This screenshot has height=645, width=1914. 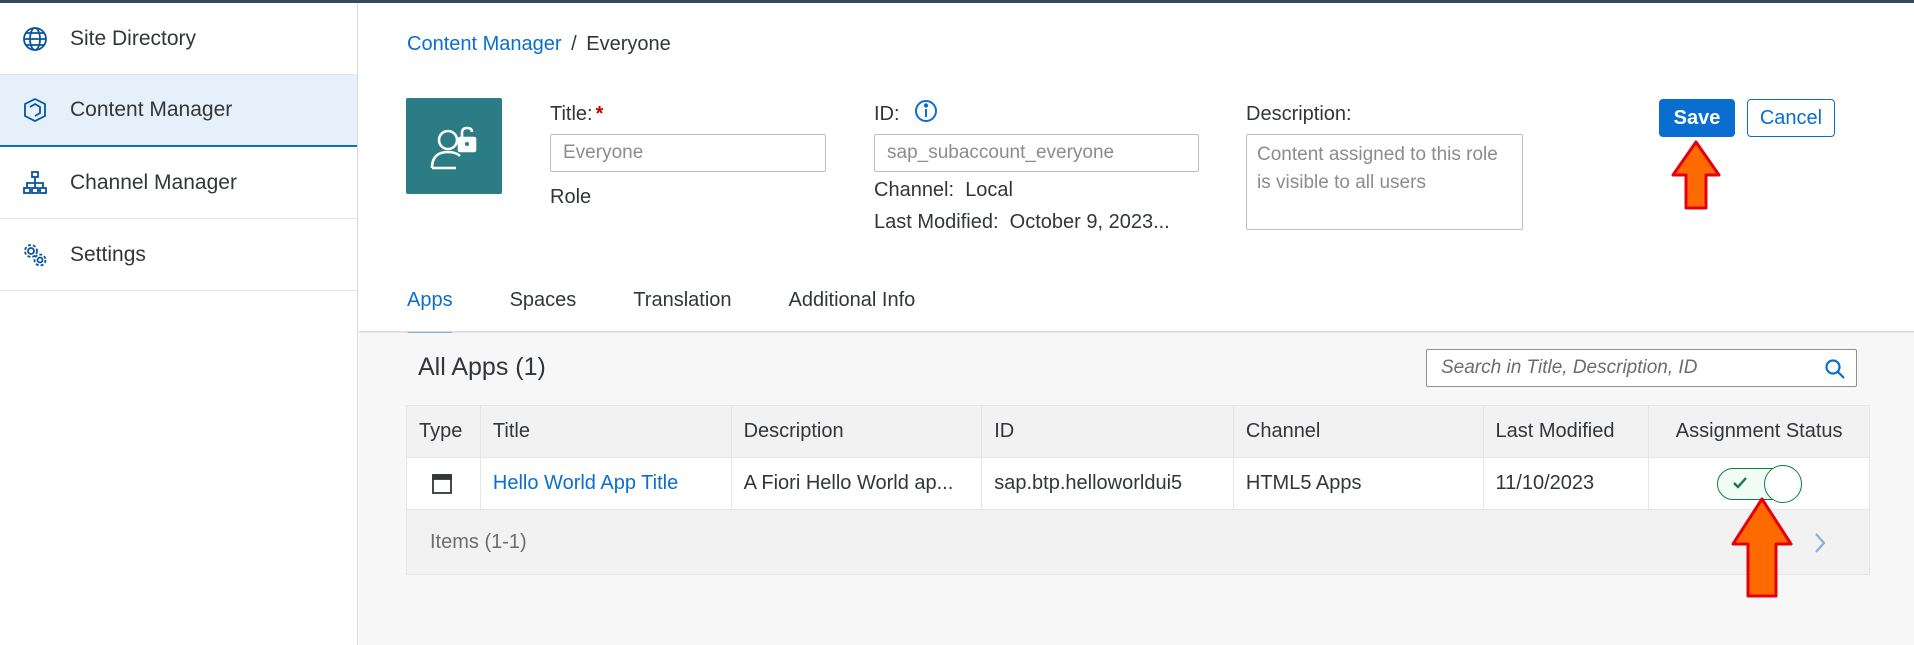 I want to click on channel-value: Local, so click(x=989, y=190).